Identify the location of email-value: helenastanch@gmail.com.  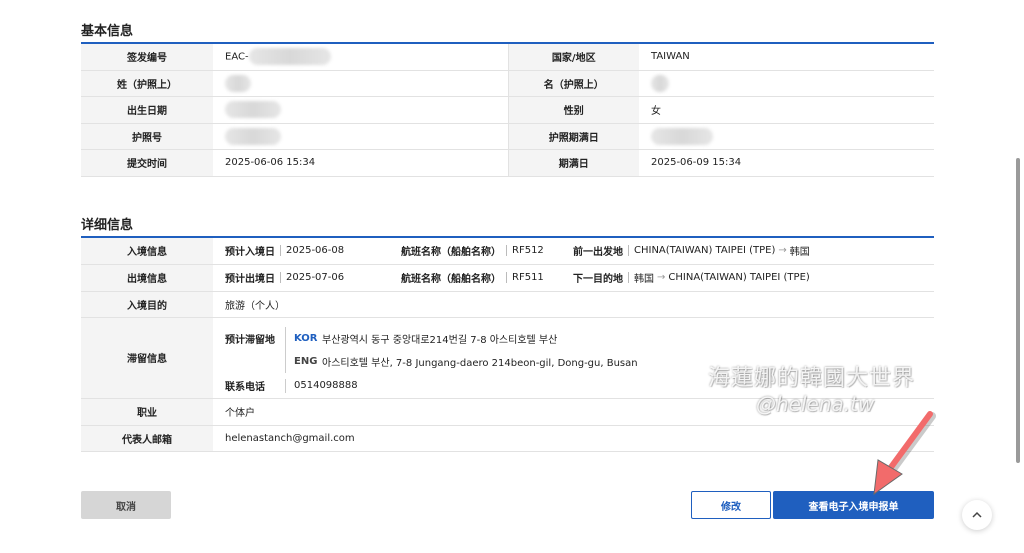
(573, 438).